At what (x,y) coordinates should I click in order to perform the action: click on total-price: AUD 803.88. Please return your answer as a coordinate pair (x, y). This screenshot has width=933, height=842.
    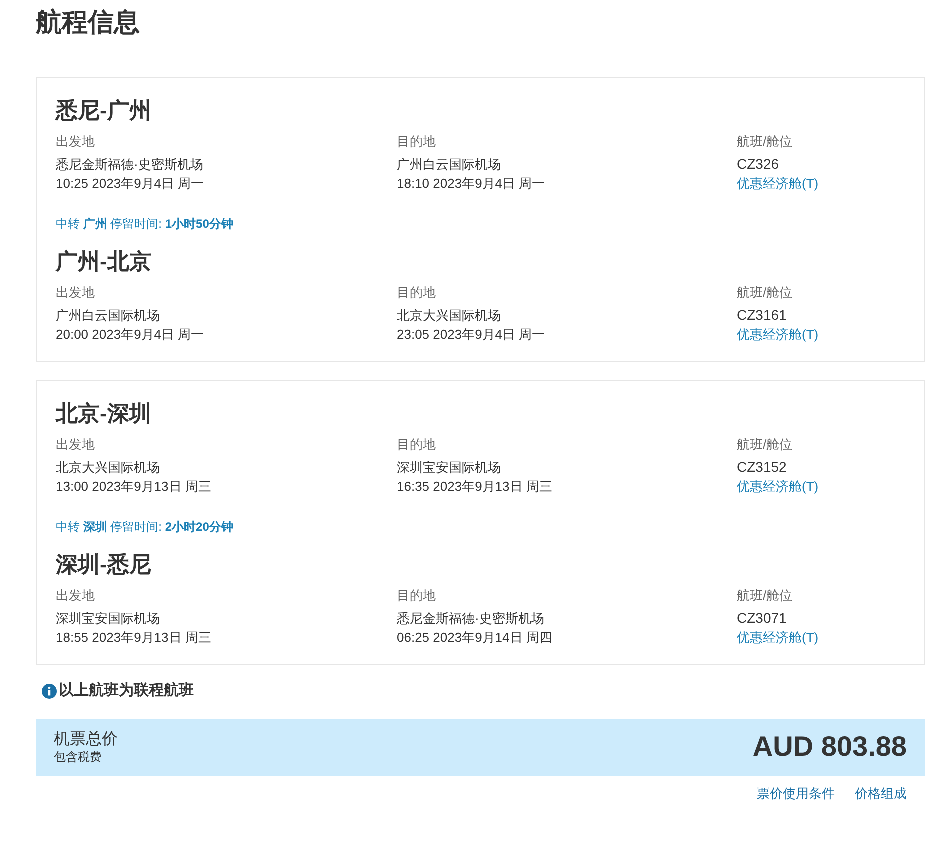
    Looking at the image, I should click on (829, 747).